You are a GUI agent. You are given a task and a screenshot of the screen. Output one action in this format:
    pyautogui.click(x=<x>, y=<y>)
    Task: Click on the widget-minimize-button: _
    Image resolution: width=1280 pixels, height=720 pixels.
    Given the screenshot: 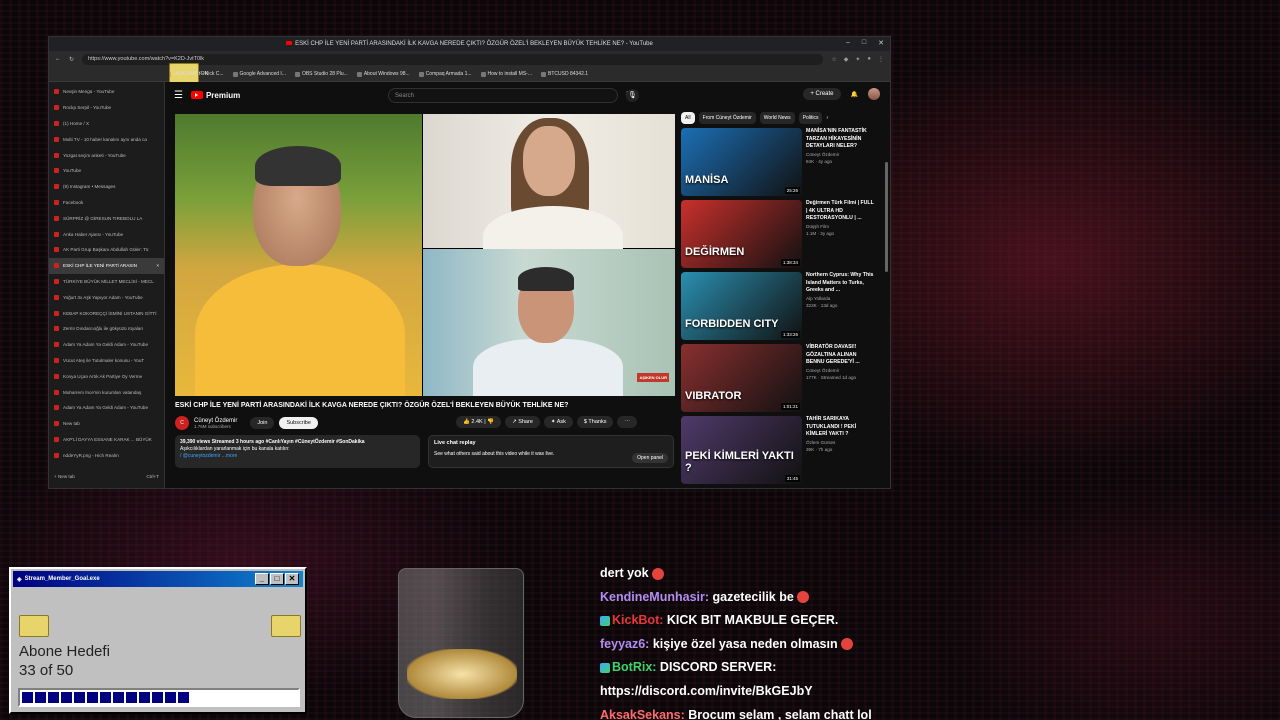 What is the action you would take?
    pyautogui.click(x=262, y=579)
    